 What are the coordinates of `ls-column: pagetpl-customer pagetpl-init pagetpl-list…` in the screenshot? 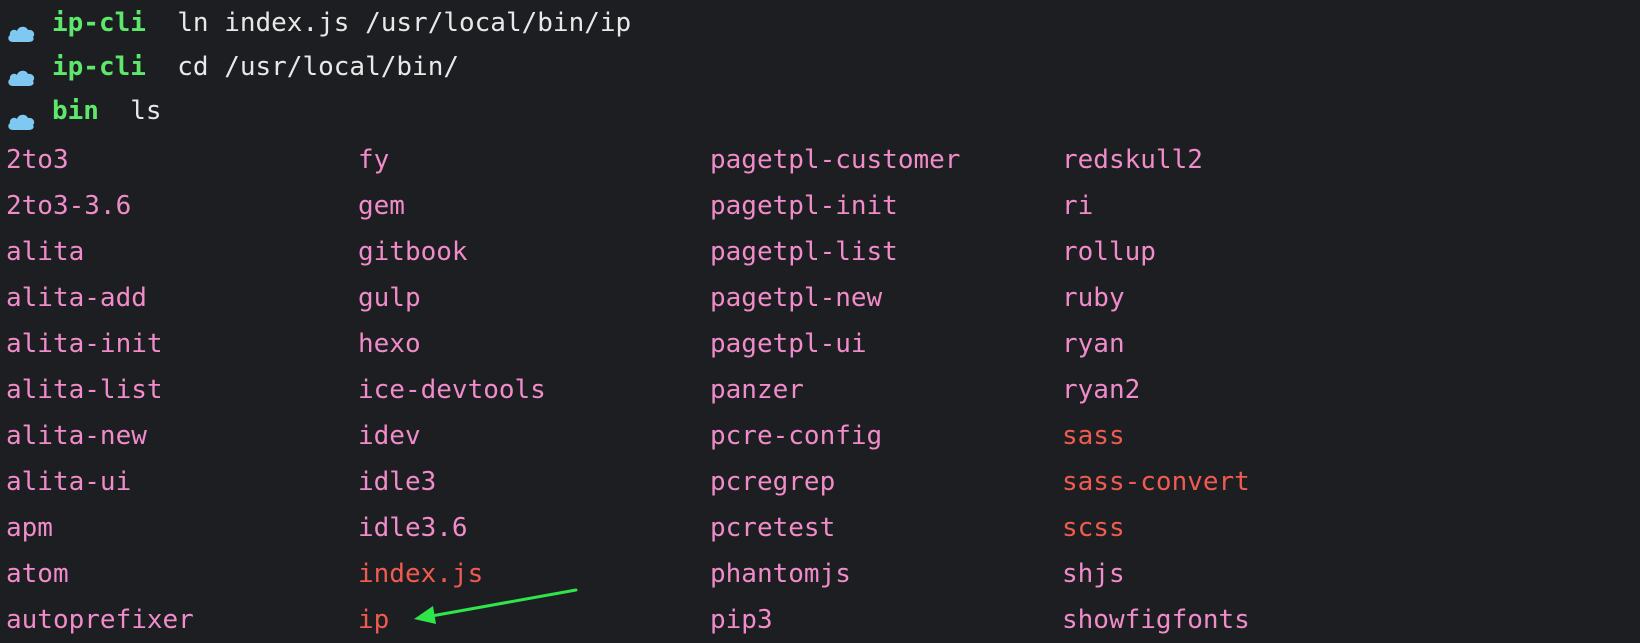 It's located at (835, 390).